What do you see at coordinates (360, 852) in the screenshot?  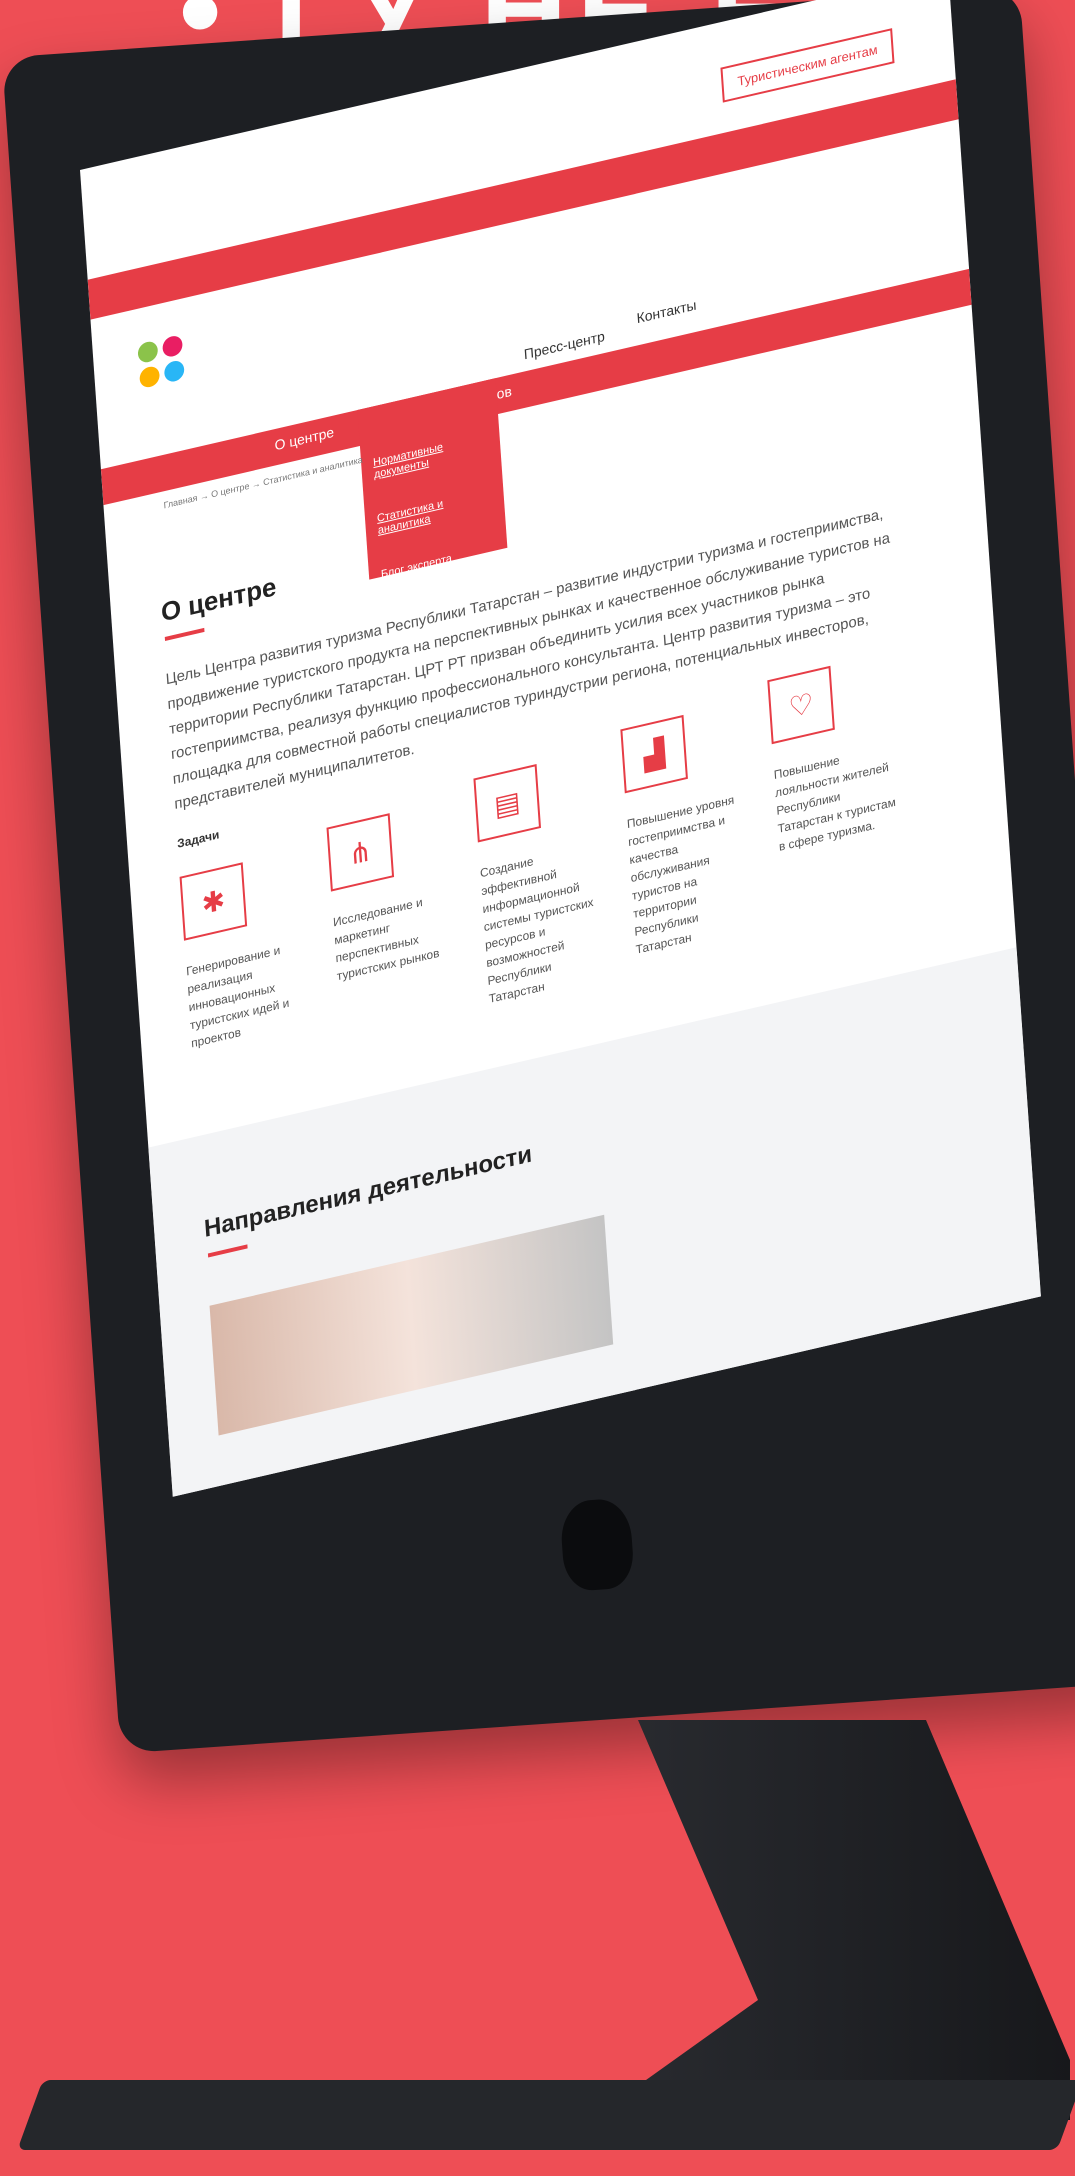 I see `network-icon: ⋔` at bounding box center [360, 852].